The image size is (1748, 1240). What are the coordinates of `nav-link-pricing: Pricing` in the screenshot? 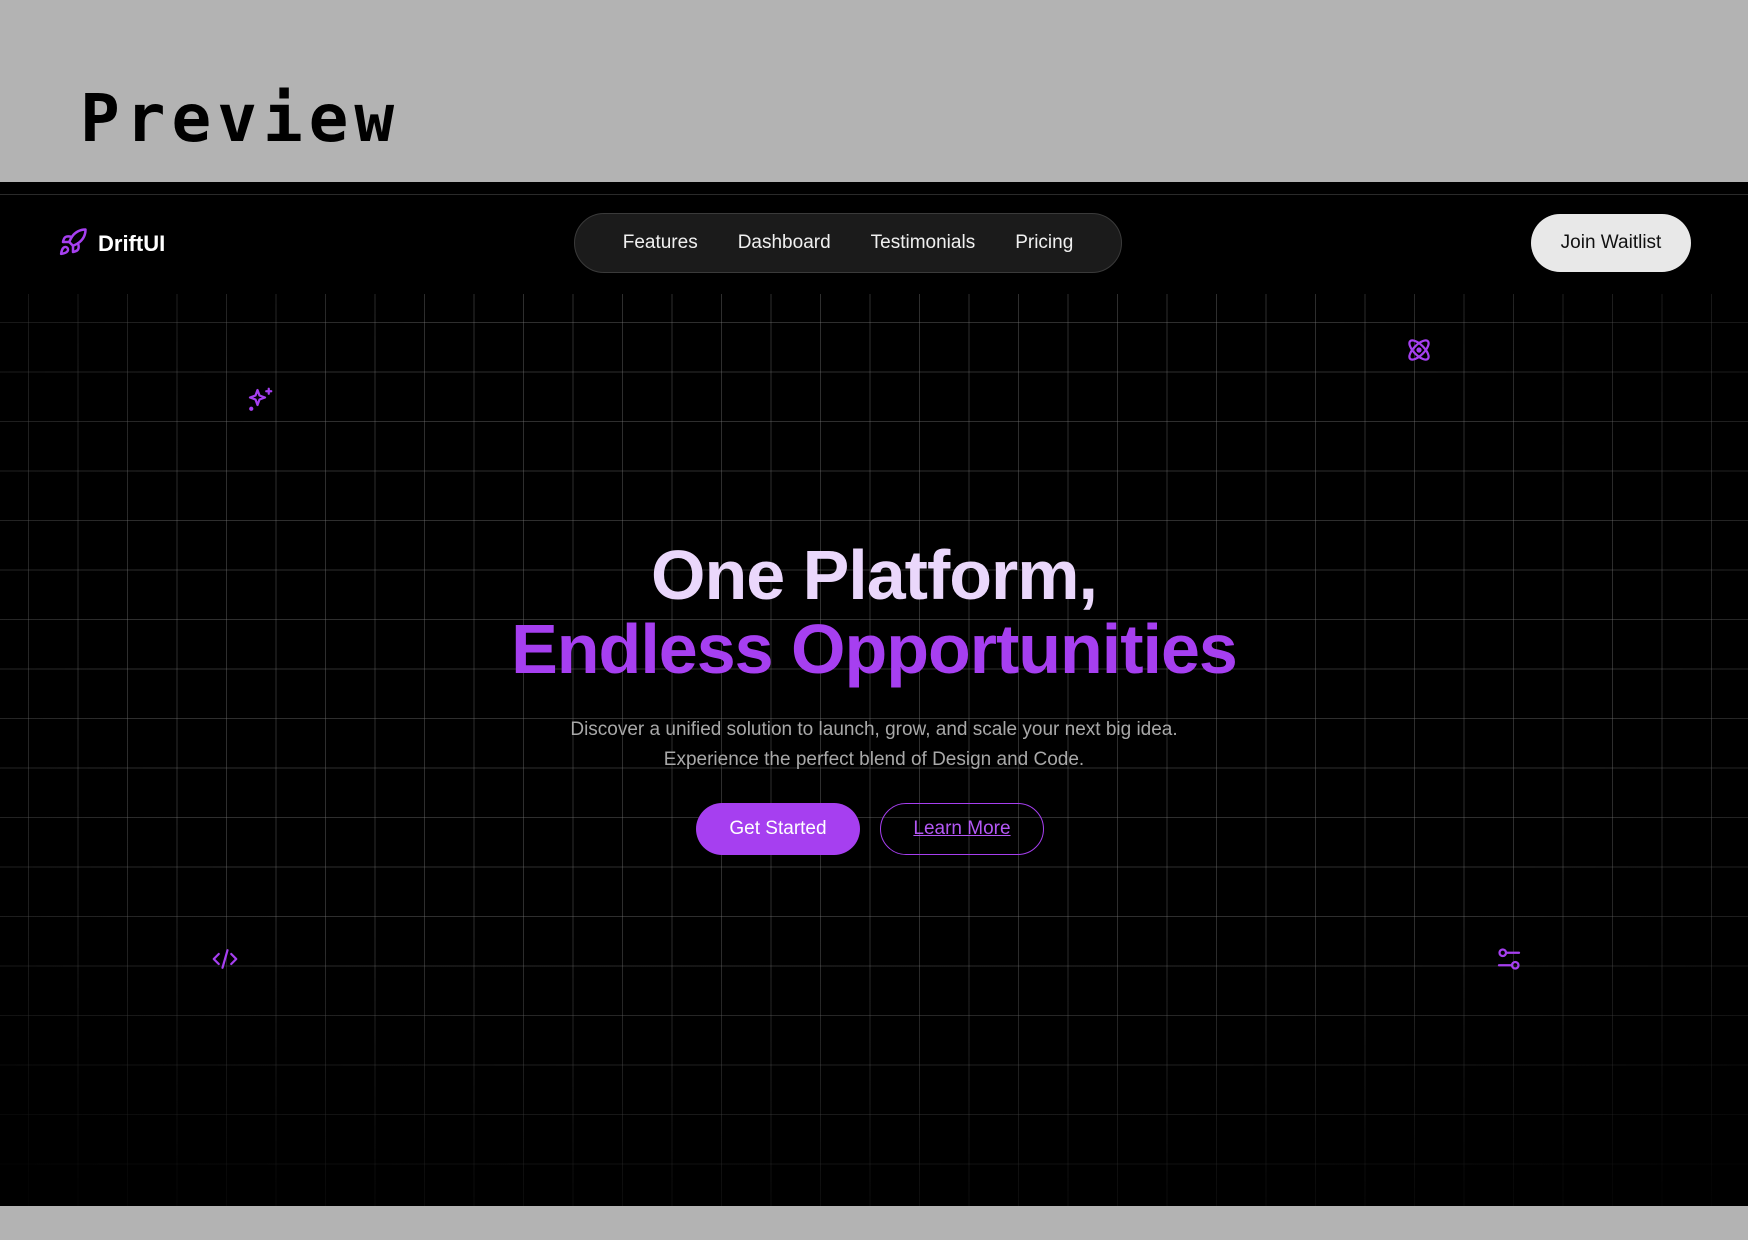 It's located at (1044, 243).